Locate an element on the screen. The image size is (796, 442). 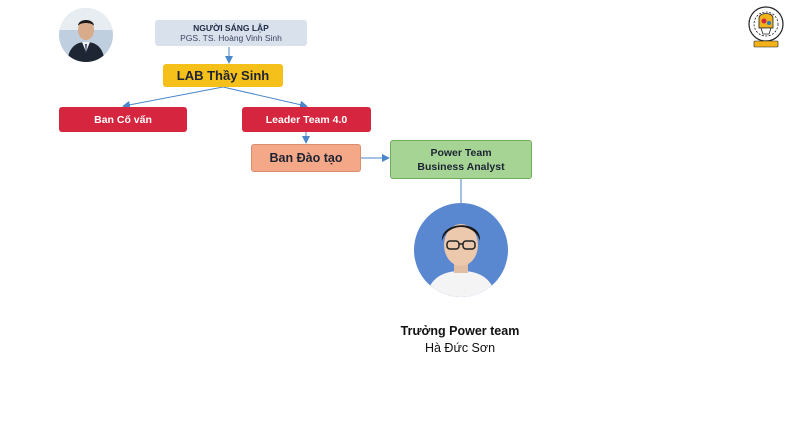
head-title: Trưởng Power team is located at coordinates (460, 331).